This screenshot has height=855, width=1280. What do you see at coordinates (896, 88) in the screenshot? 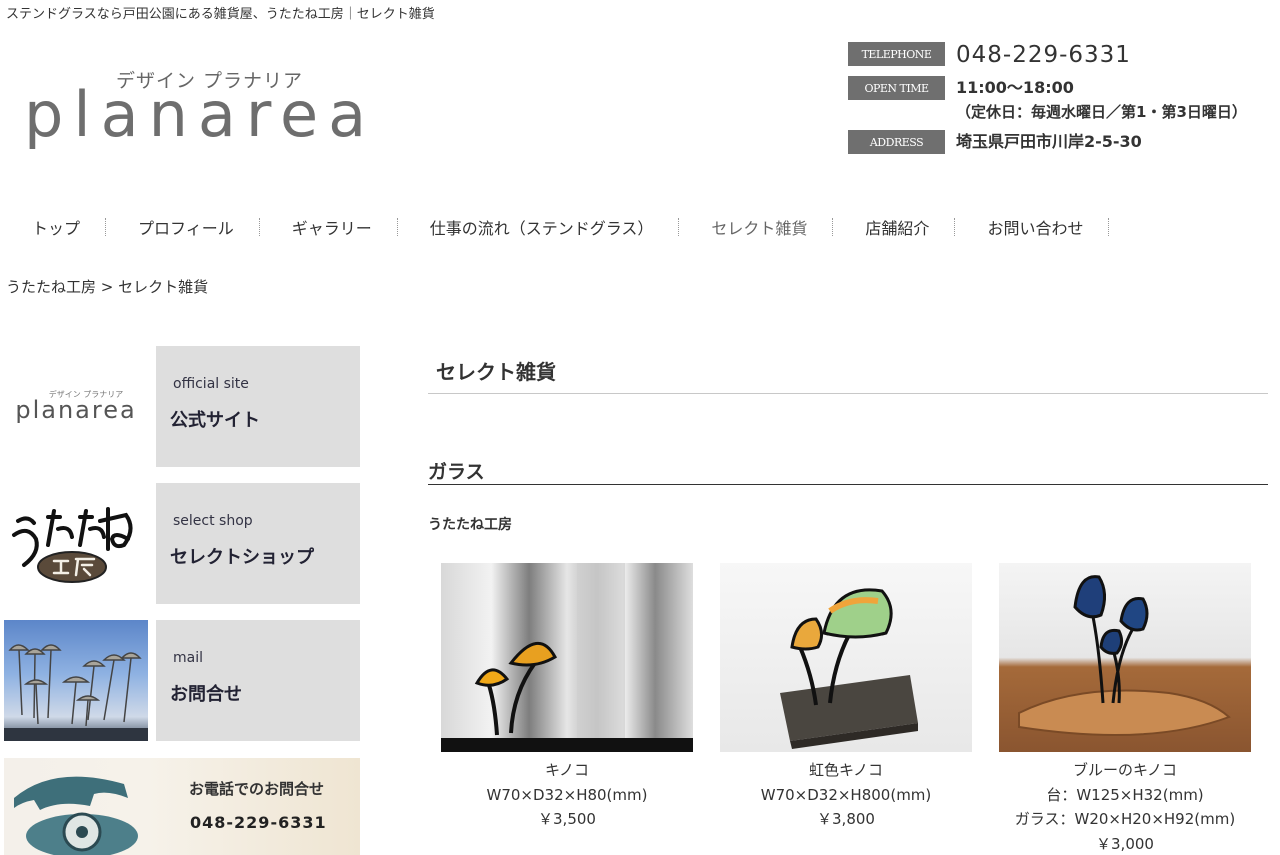
I see `open-time-label: OPEN TIME` at bounding box center [896, 88].